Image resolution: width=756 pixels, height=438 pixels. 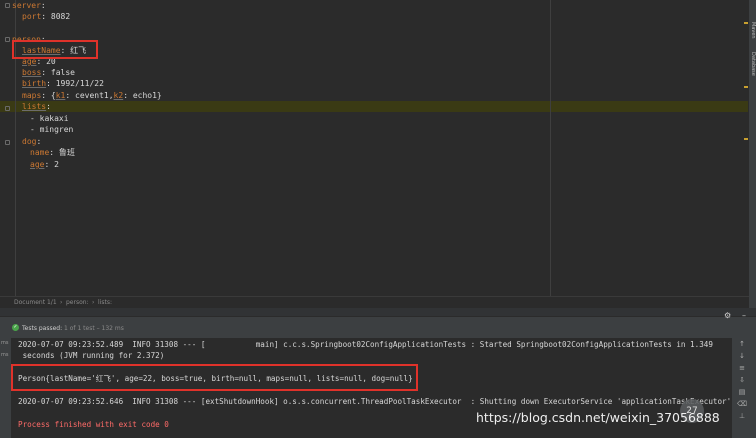 I want to click on yaml-value: echo1, so click(x=144, y=95).